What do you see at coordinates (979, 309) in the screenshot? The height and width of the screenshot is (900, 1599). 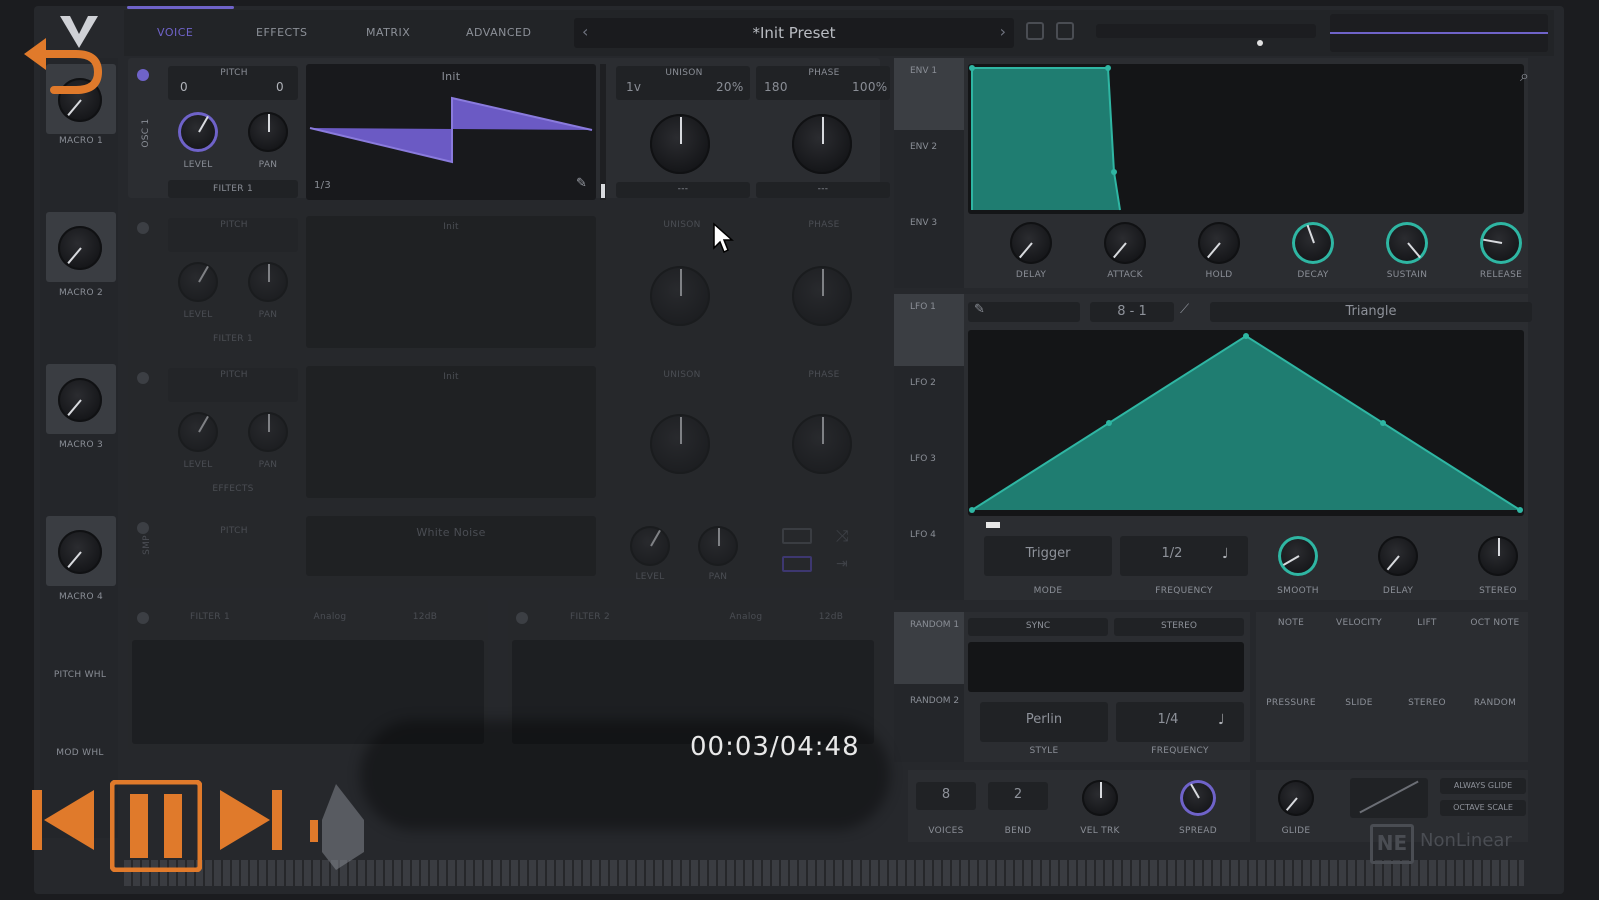 I see `paint-brush-icon: ✎` at bounding box center [979, 309].